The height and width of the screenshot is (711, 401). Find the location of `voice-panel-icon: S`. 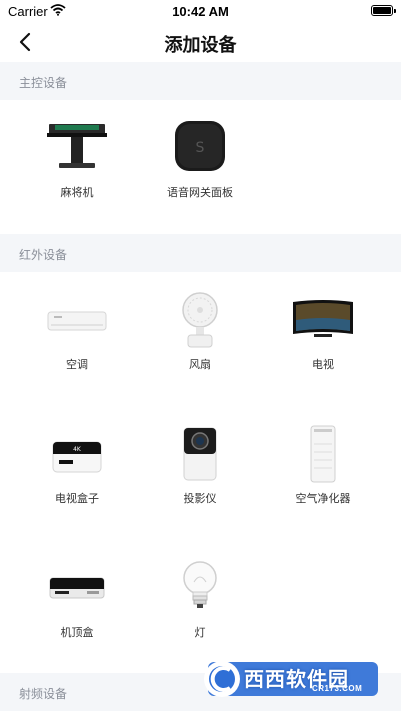

voice-panel-icon: S is located at coordinates (200, 148).